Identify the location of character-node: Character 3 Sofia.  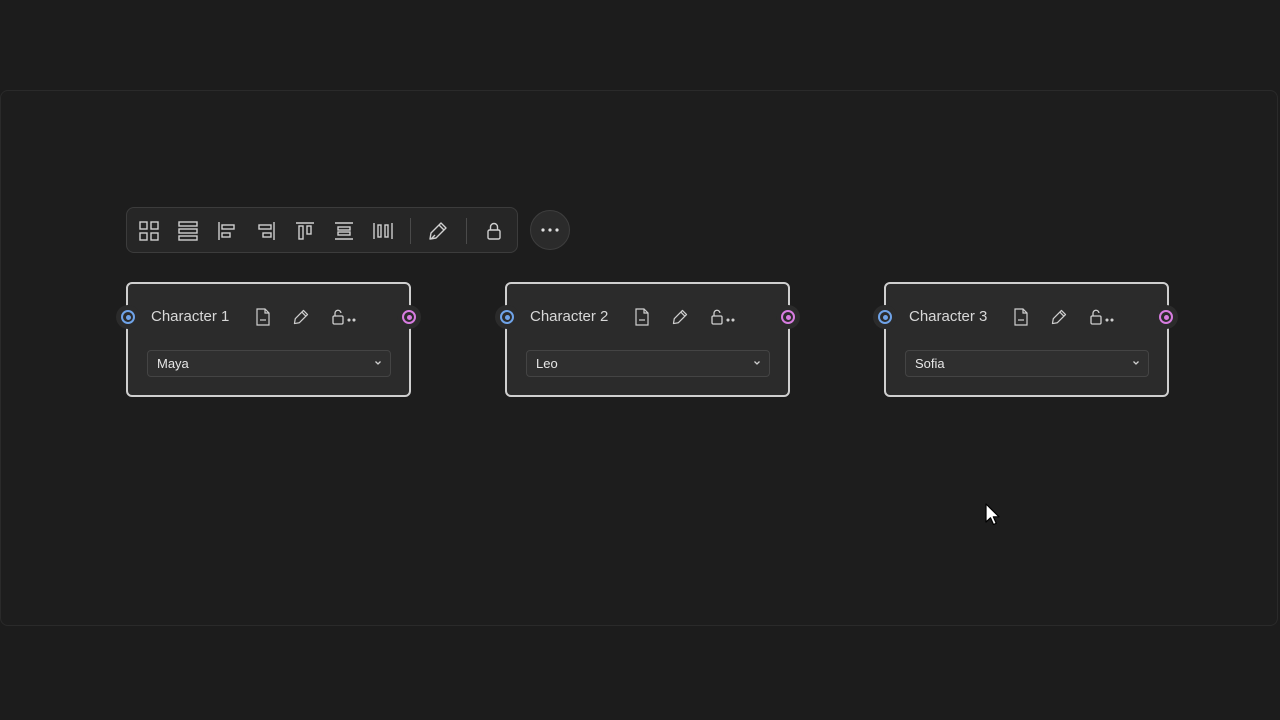
(1026, 339).